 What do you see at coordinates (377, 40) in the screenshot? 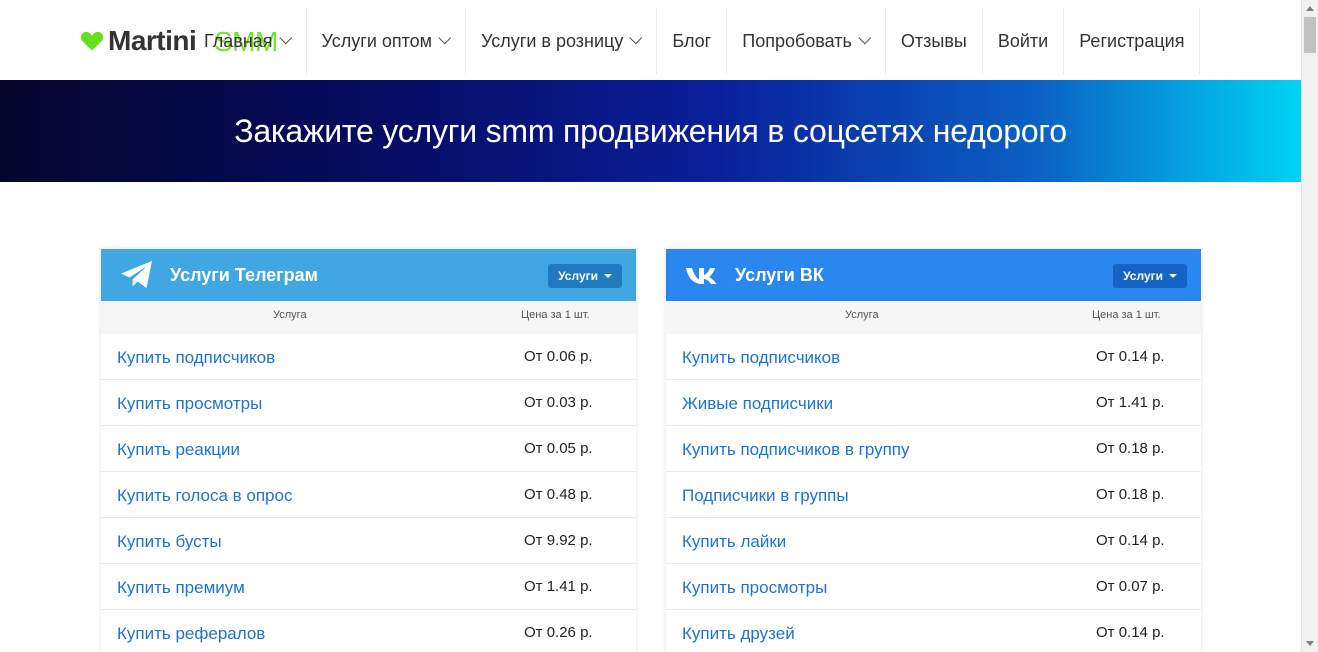
I see `nav-item-label: Услуги оптом` at bounding box center [377, 40].